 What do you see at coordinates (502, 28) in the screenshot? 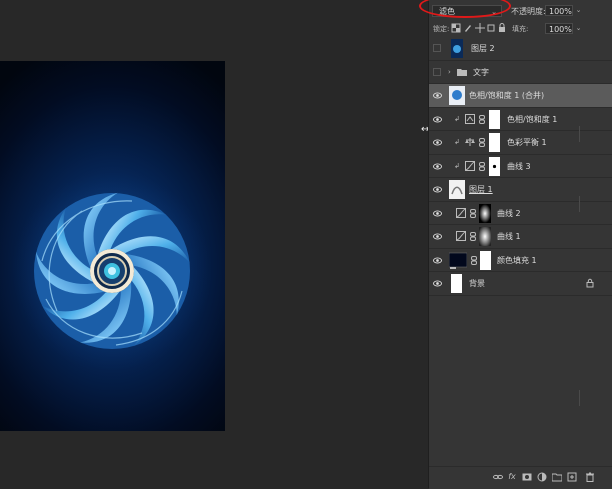
I see `lock-all-icon` at bounding box center [502, 28].